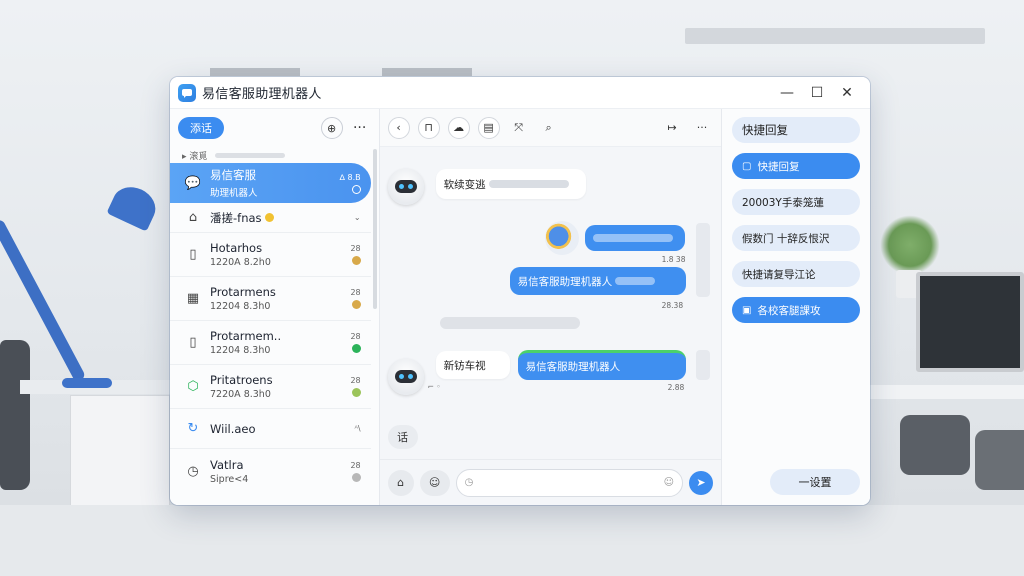  Describe the element at coordinates (669, 482) in the screenshot. I see `sticker-icon: ☺` at that location.